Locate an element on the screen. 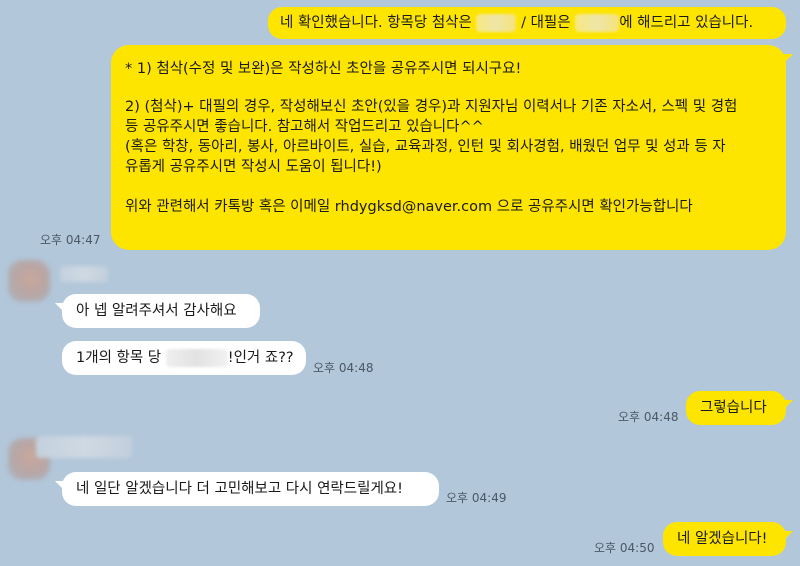 Image resolution: width=800 pixels, height=566 pixels. message-bubble-outgoing: 네 확인했습니다. 항목당 첨삭은 / 대필은 에 해드리고 있습니다. is located at coordinates (527, 23).